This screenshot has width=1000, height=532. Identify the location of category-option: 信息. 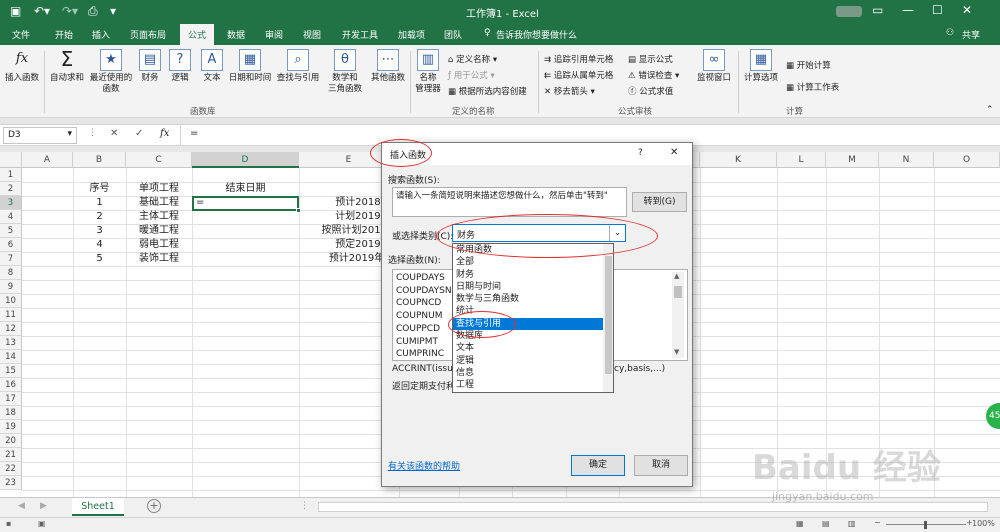
(528, 373).